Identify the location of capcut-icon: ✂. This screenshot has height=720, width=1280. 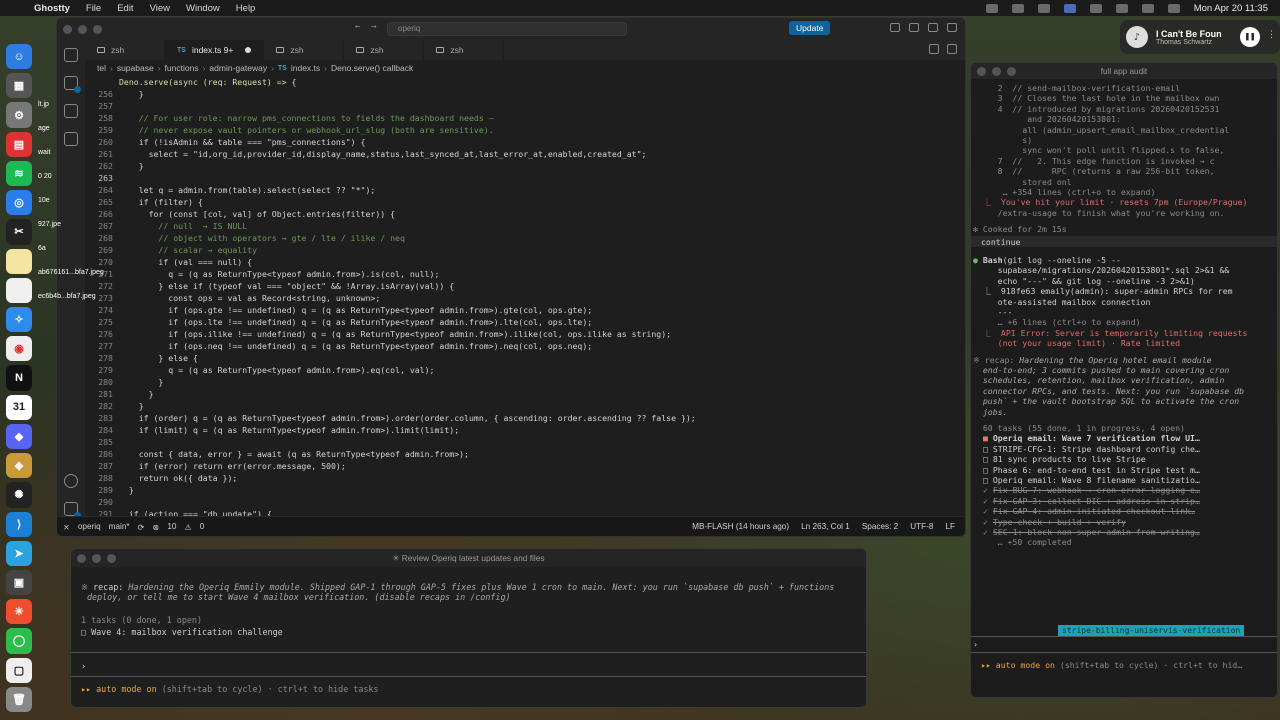
(19, 232).